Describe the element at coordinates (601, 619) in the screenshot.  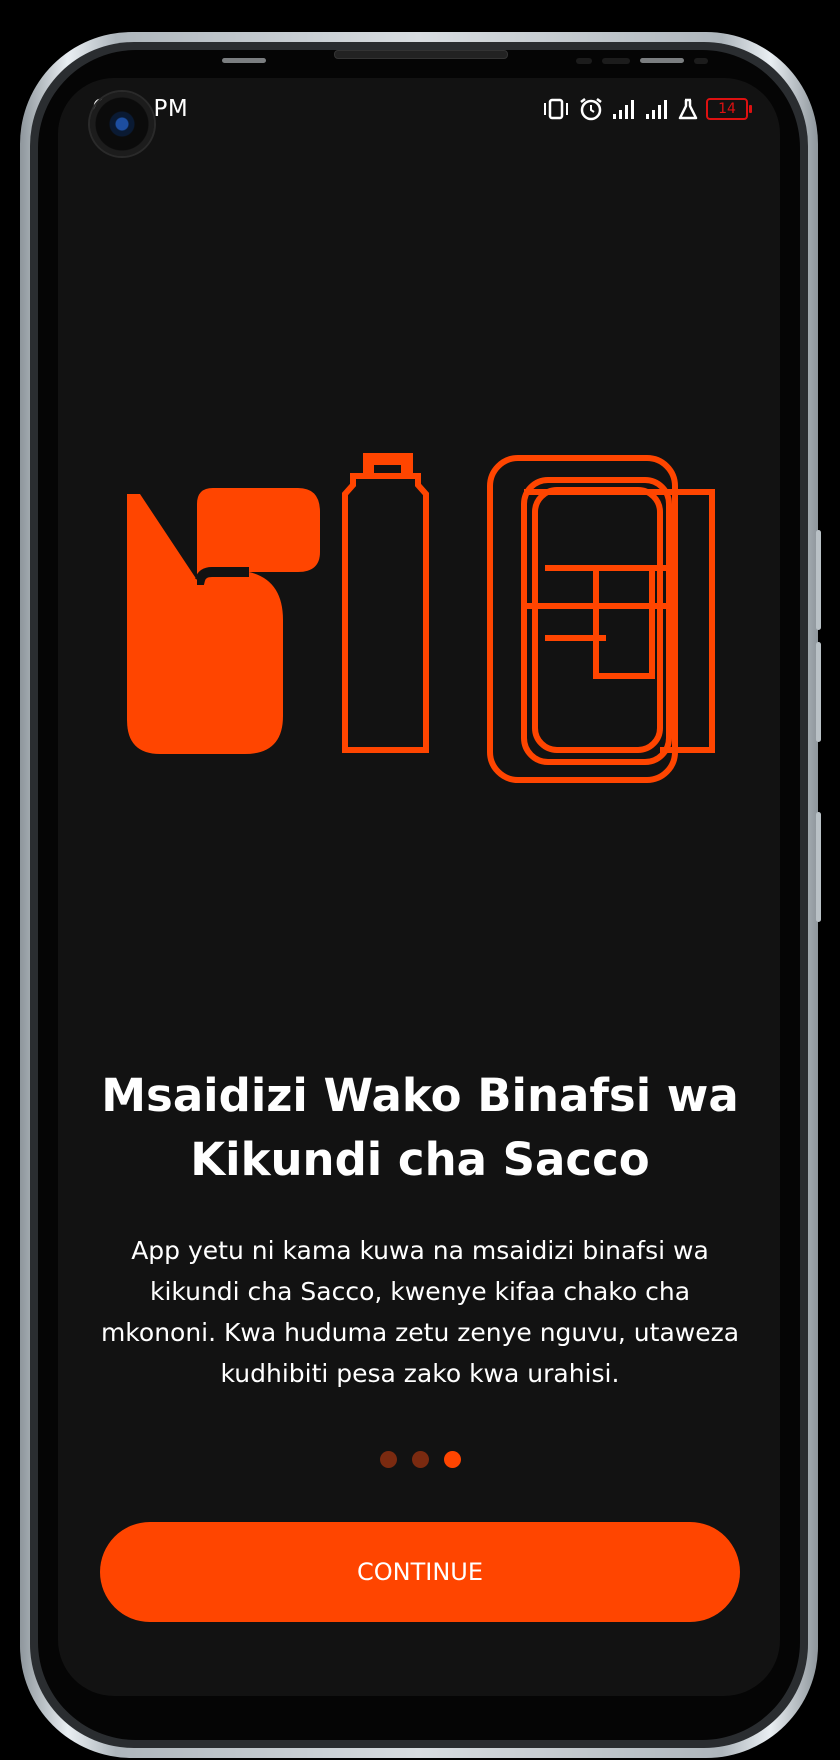
I see `phone-wallet-icon` at that location.